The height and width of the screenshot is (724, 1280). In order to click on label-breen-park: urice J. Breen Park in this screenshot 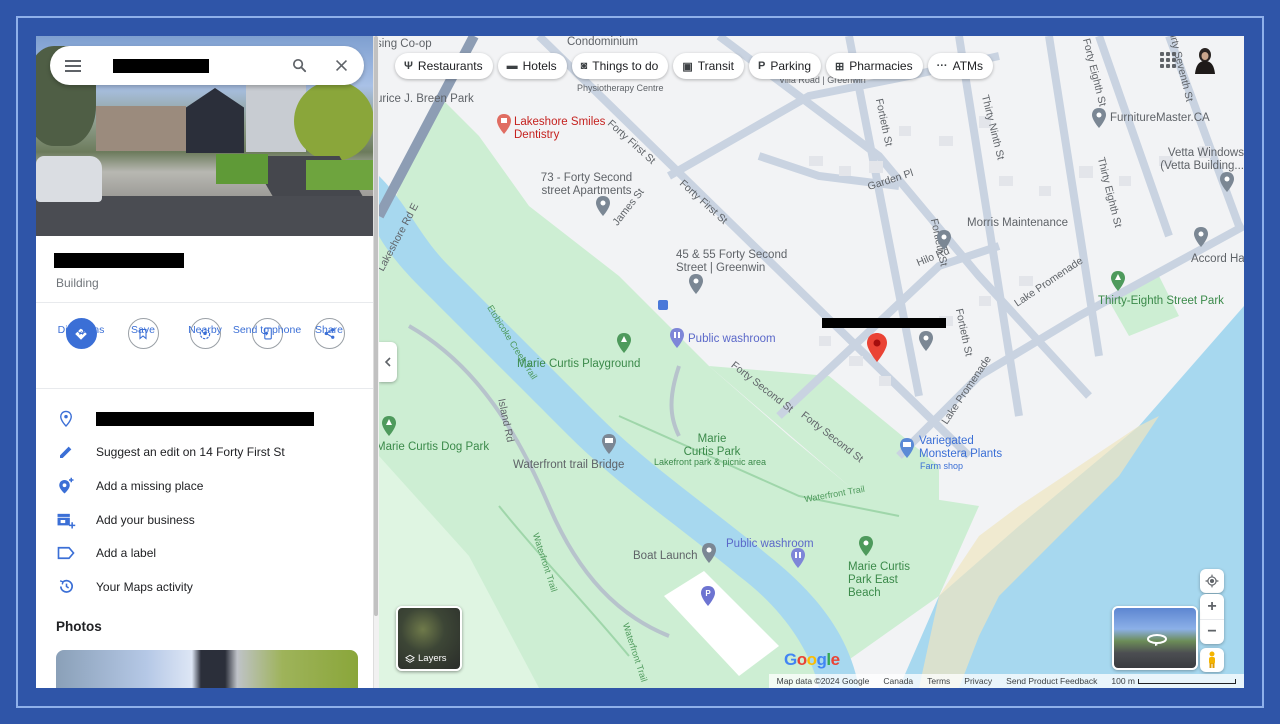, I will do `click(426, 99)`.